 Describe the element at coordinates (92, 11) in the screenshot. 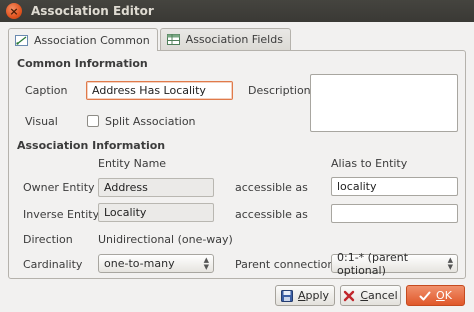

I see `window-title: Association Editor` at that location.